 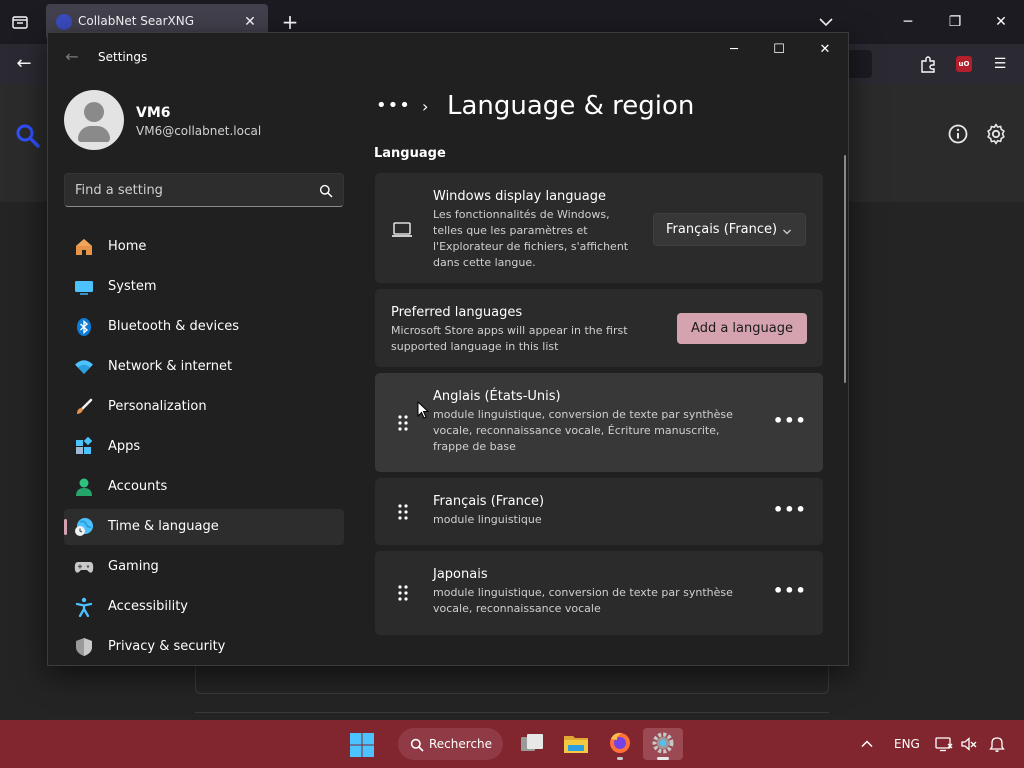 What do you see at coordinates (571, 106) in the screenshot?
I see `page-title: Language & region` at bounding box center [571, 106].